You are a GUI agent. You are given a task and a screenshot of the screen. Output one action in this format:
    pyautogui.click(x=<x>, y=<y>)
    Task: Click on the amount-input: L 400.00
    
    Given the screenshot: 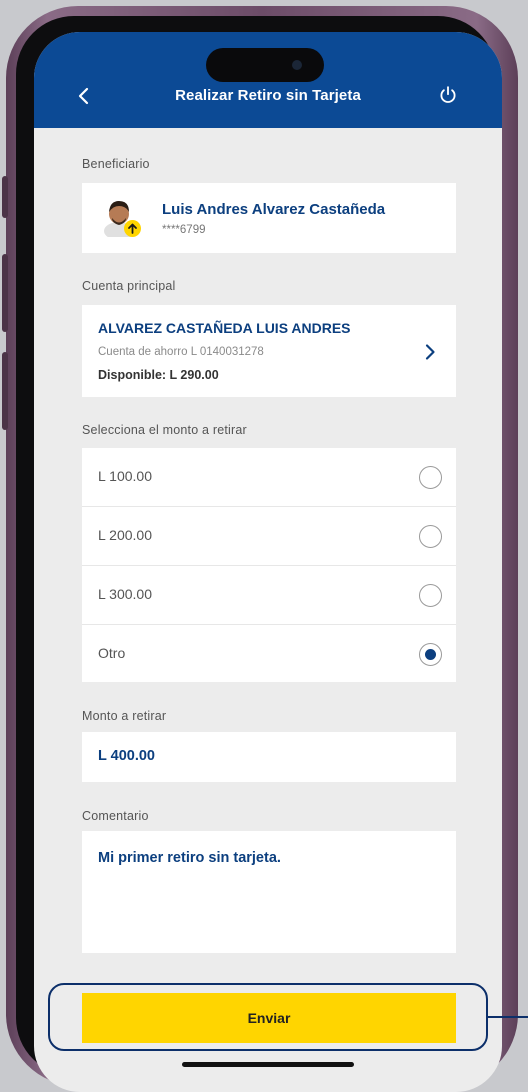 What is the action you would take?
    pyautogui.click(x=269, y=757)
    